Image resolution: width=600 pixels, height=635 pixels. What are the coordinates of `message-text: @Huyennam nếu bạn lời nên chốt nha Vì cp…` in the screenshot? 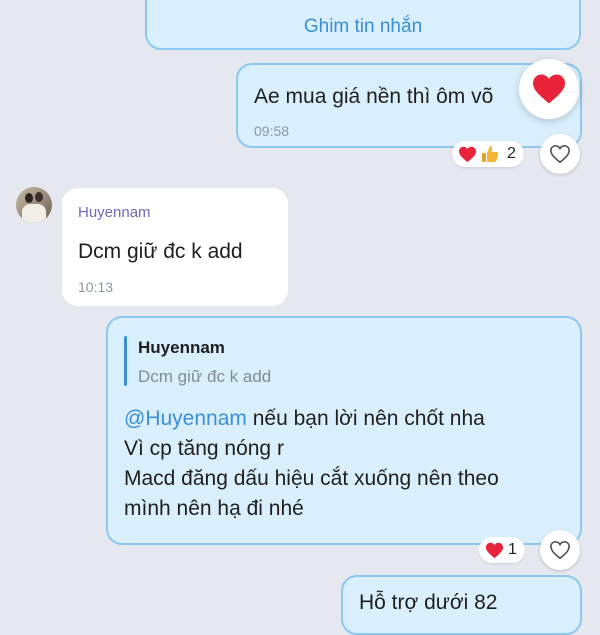 It's located at (349, 464).